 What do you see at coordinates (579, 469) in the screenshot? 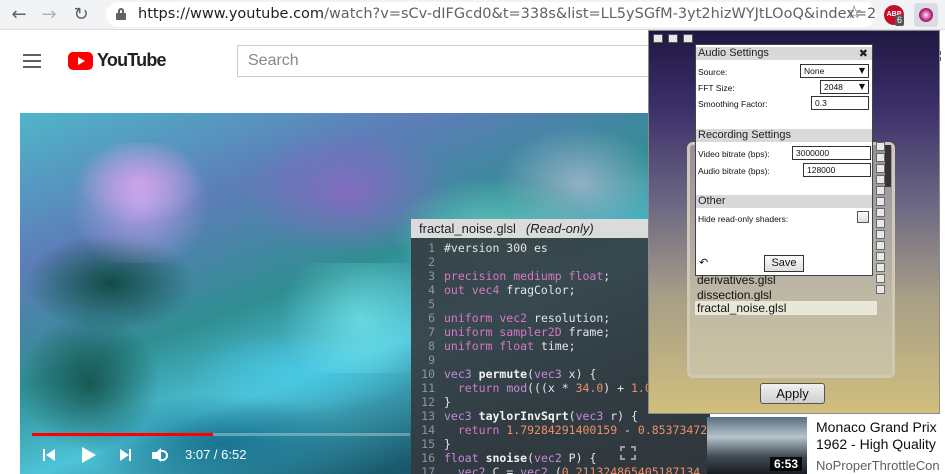
I see `code-text: vec2 C = vec2 (0.211324865405187134` at bounding box center [579, 469].